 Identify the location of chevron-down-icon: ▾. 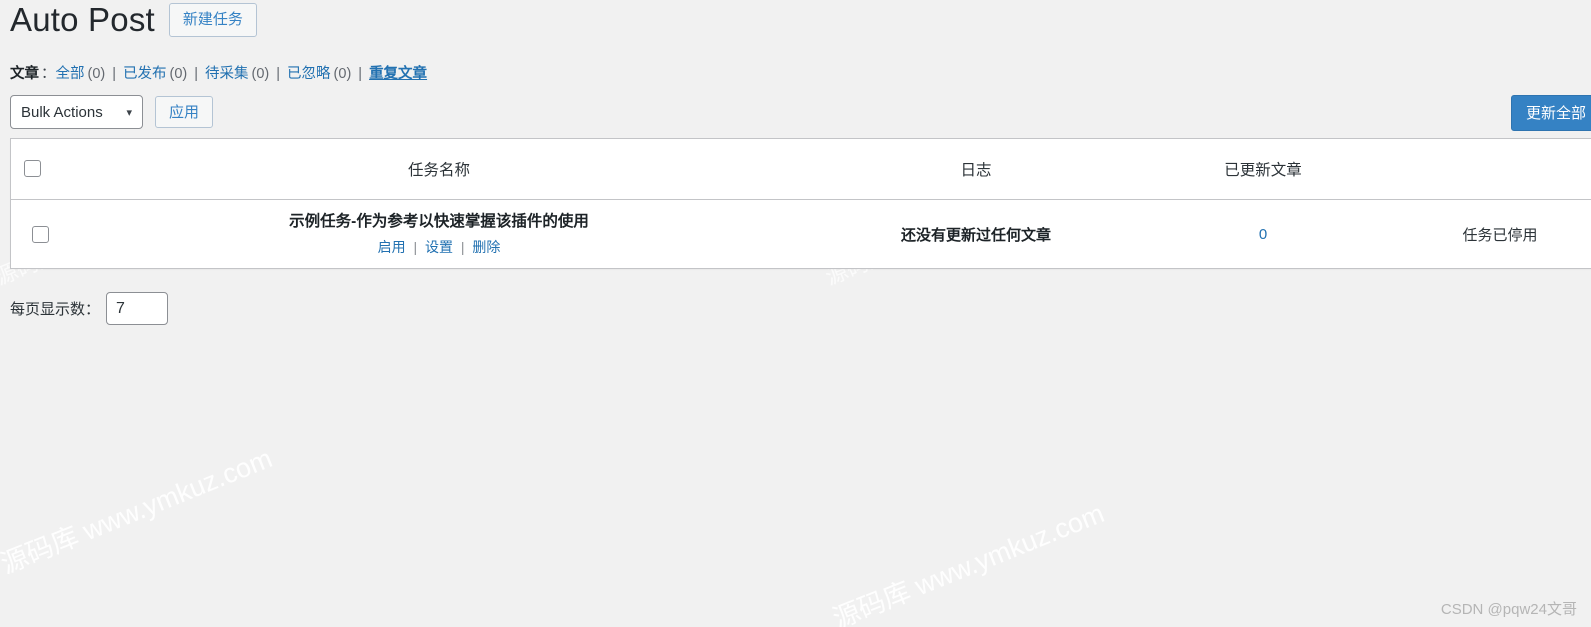
(129, 112).